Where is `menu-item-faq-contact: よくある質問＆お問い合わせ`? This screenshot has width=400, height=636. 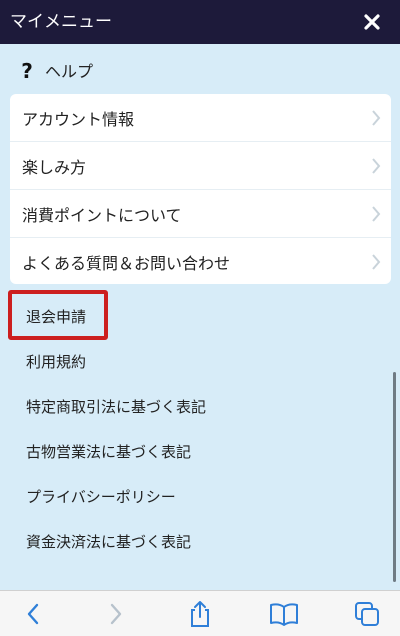
menu-item-faq-contact: よくある質問＆お問い合わせ is located at coordinates (200, 261).